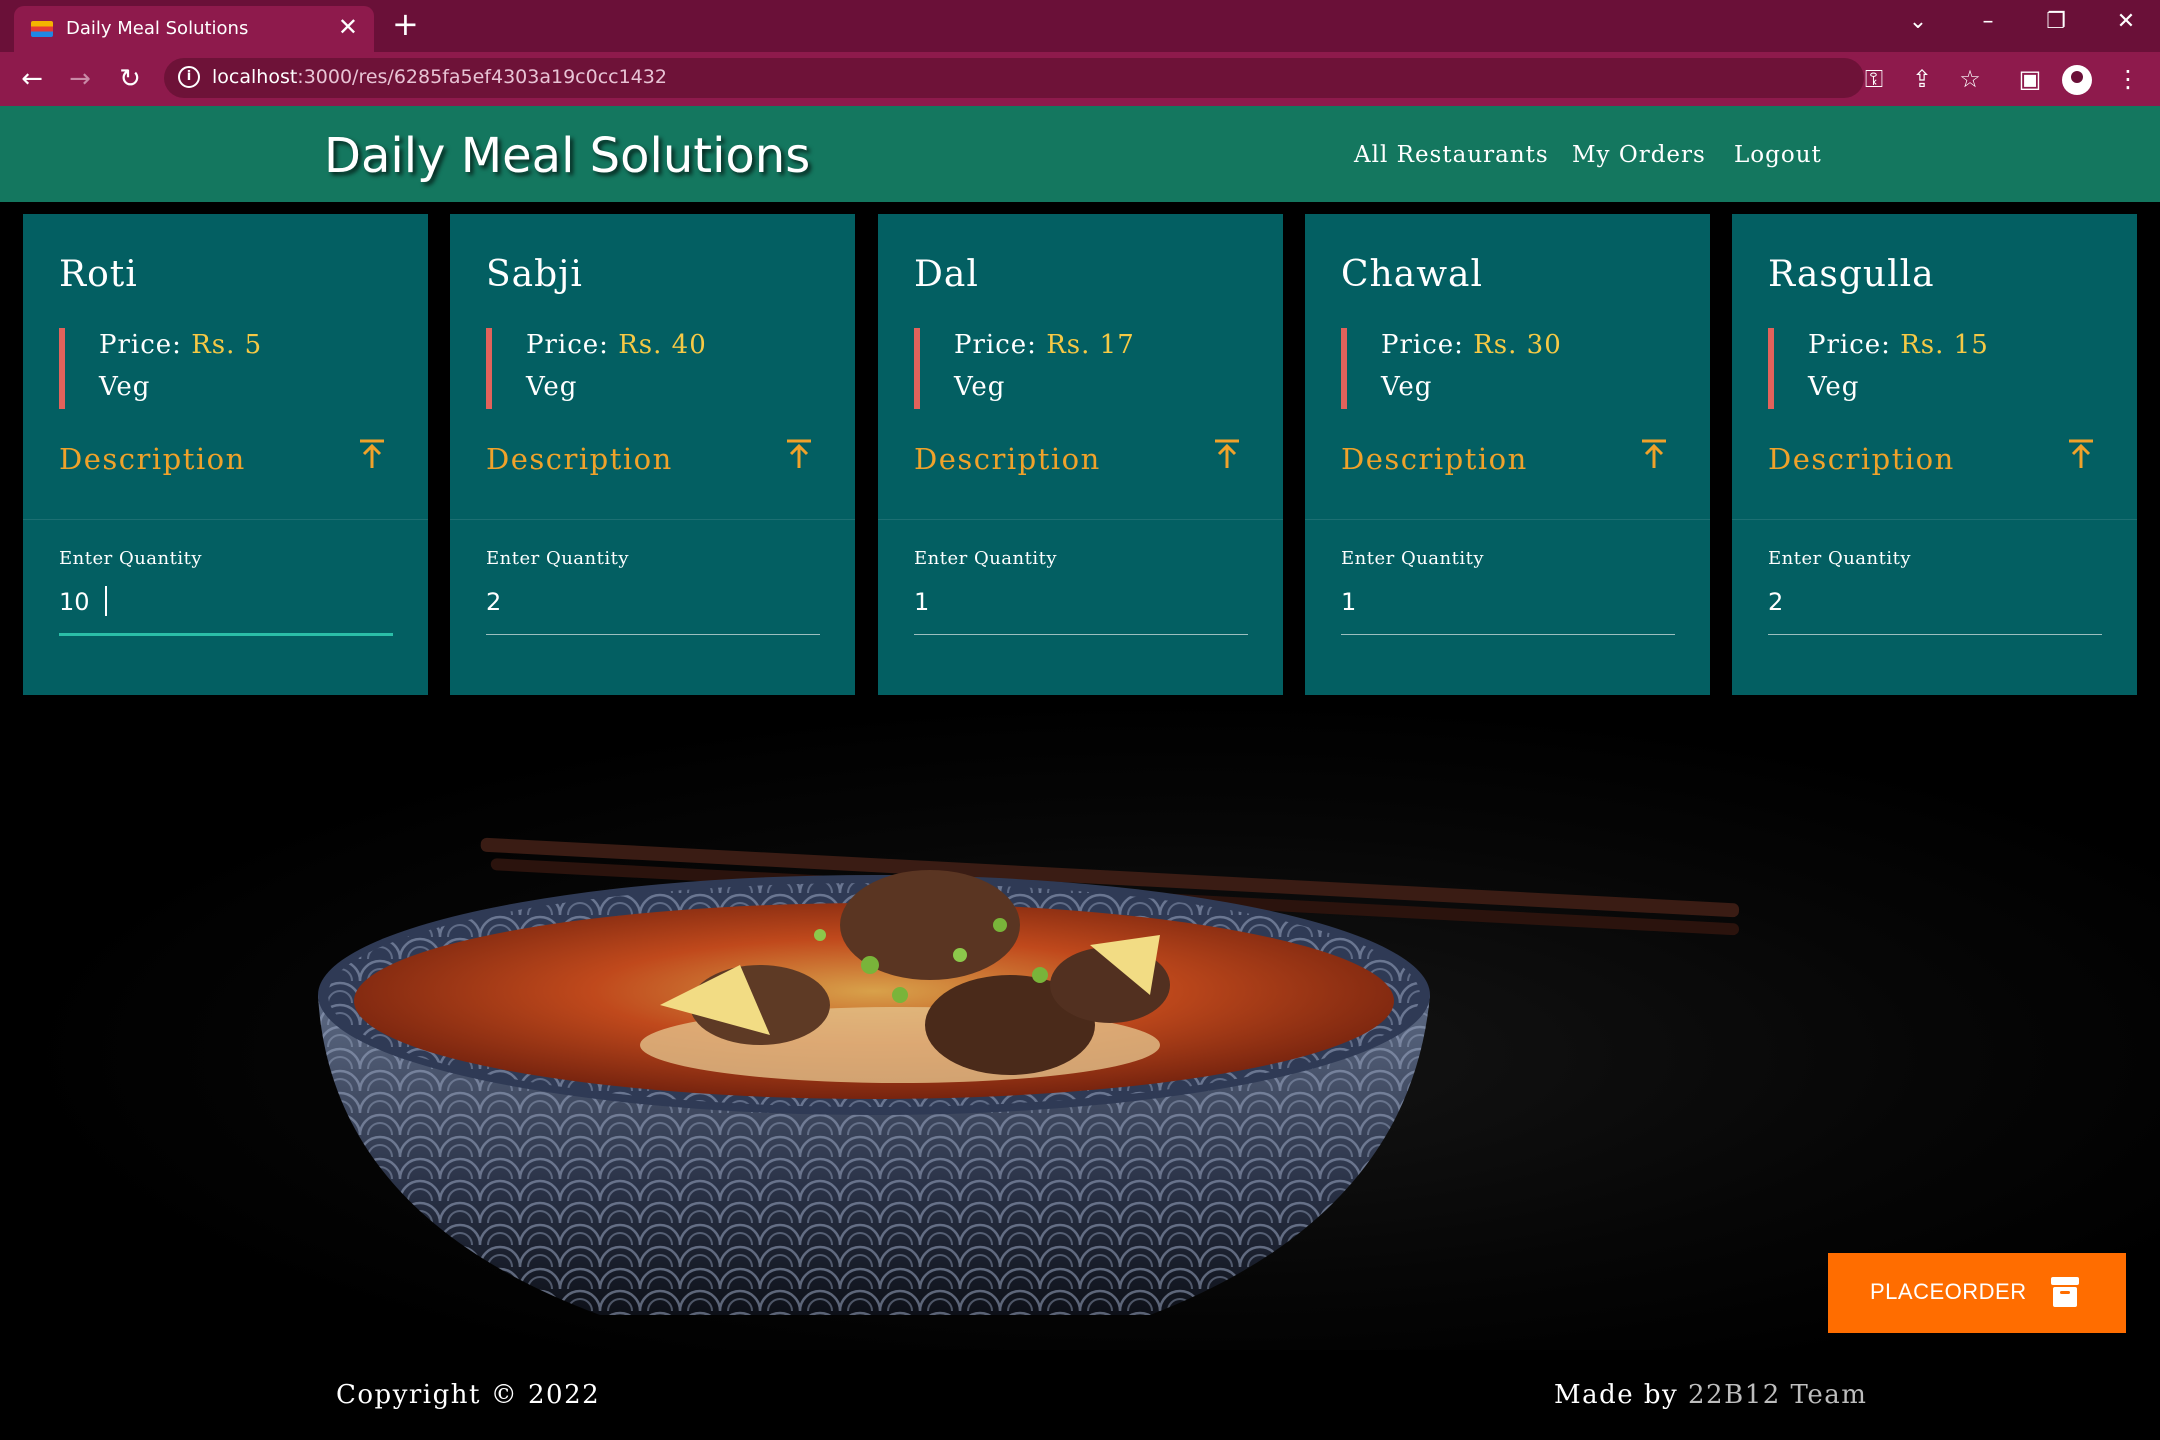 The width and height of the screenshot is (2160, 1440). I want to click on browser-tab: Daily Meal Solutions ✕, so click(194, 29).